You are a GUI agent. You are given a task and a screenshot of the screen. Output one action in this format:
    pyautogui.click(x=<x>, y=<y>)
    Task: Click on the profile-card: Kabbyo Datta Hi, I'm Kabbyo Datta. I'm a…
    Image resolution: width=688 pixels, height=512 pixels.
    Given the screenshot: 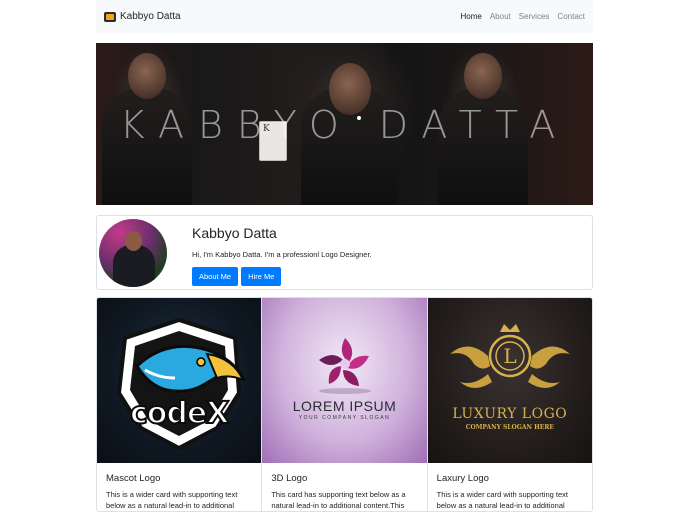 What is the action you would take?
    pyautogui.click(x=344, y=252)
    